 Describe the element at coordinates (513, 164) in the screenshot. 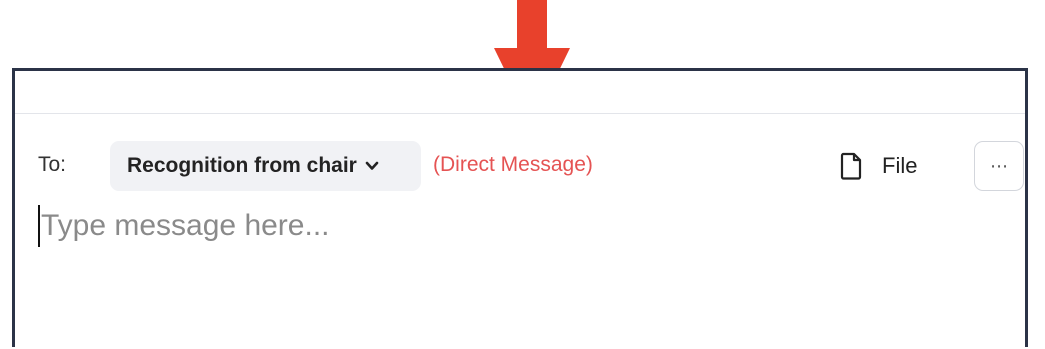

I see `direct-message-label: (Direct Message)` at that location.